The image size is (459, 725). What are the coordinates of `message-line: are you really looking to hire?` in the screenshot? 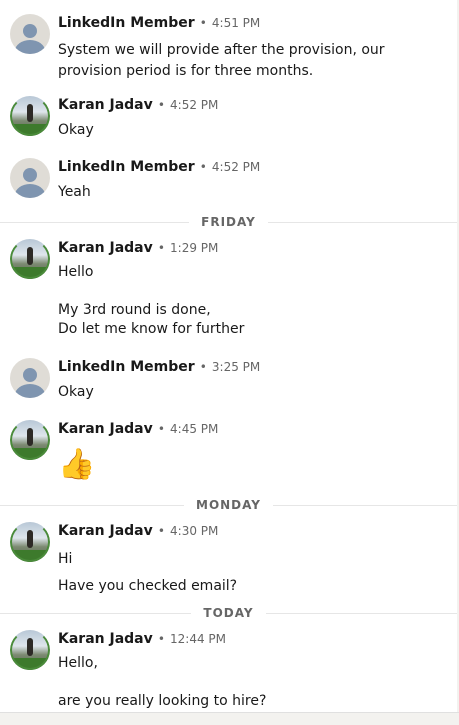 It's located at (162, 701).